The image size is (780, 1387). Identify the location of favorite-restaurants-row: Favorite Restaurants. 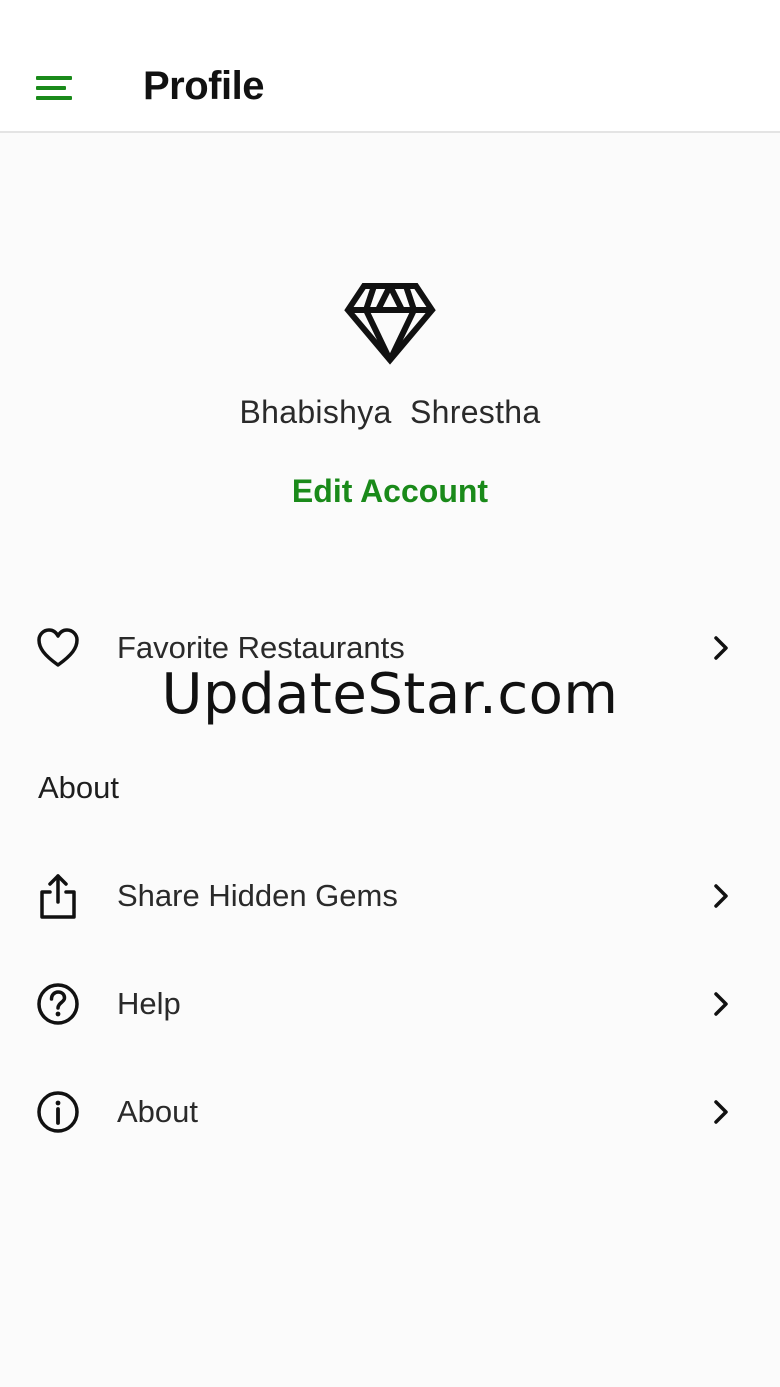
(390, 648).